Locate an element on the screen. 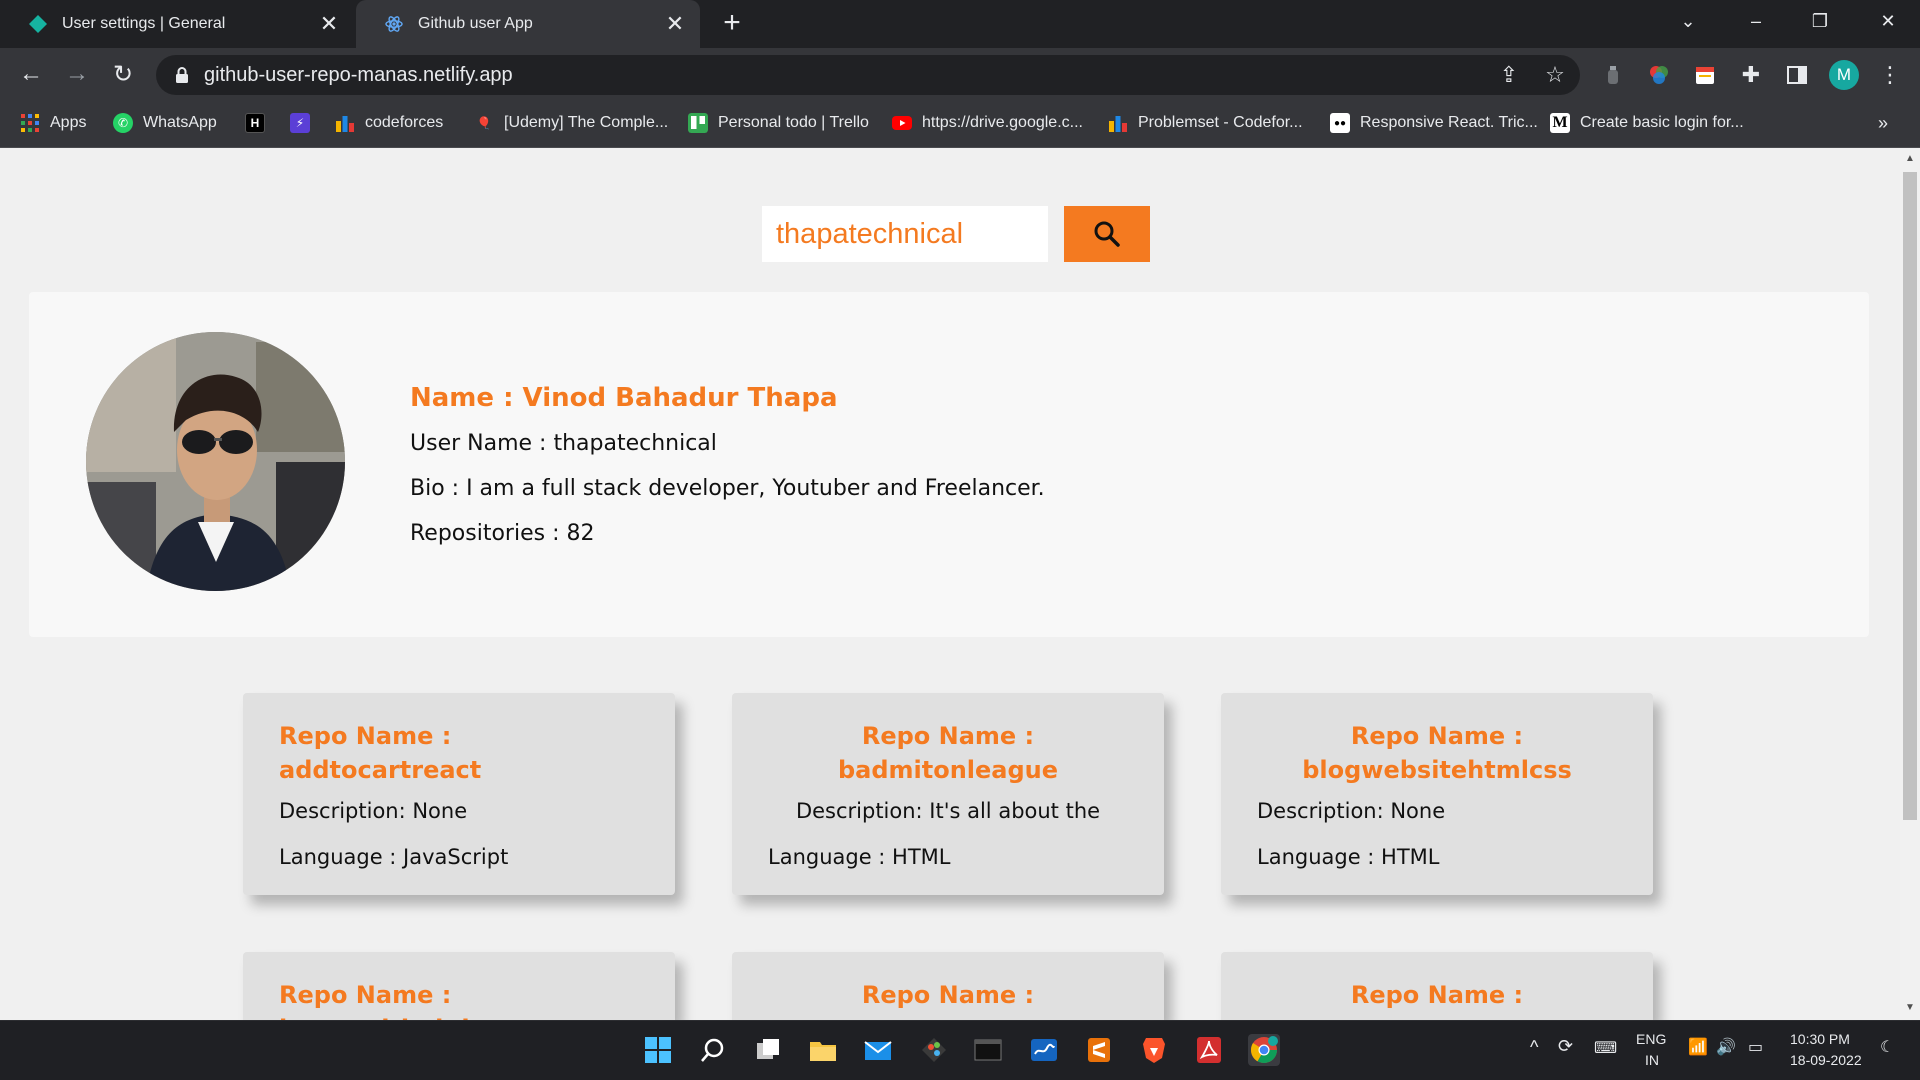 Image resolution: width=1920 pixels, height=1080 pixels. extensions-puzzle-icon: ✚ is located at coordinates (1751, 75).